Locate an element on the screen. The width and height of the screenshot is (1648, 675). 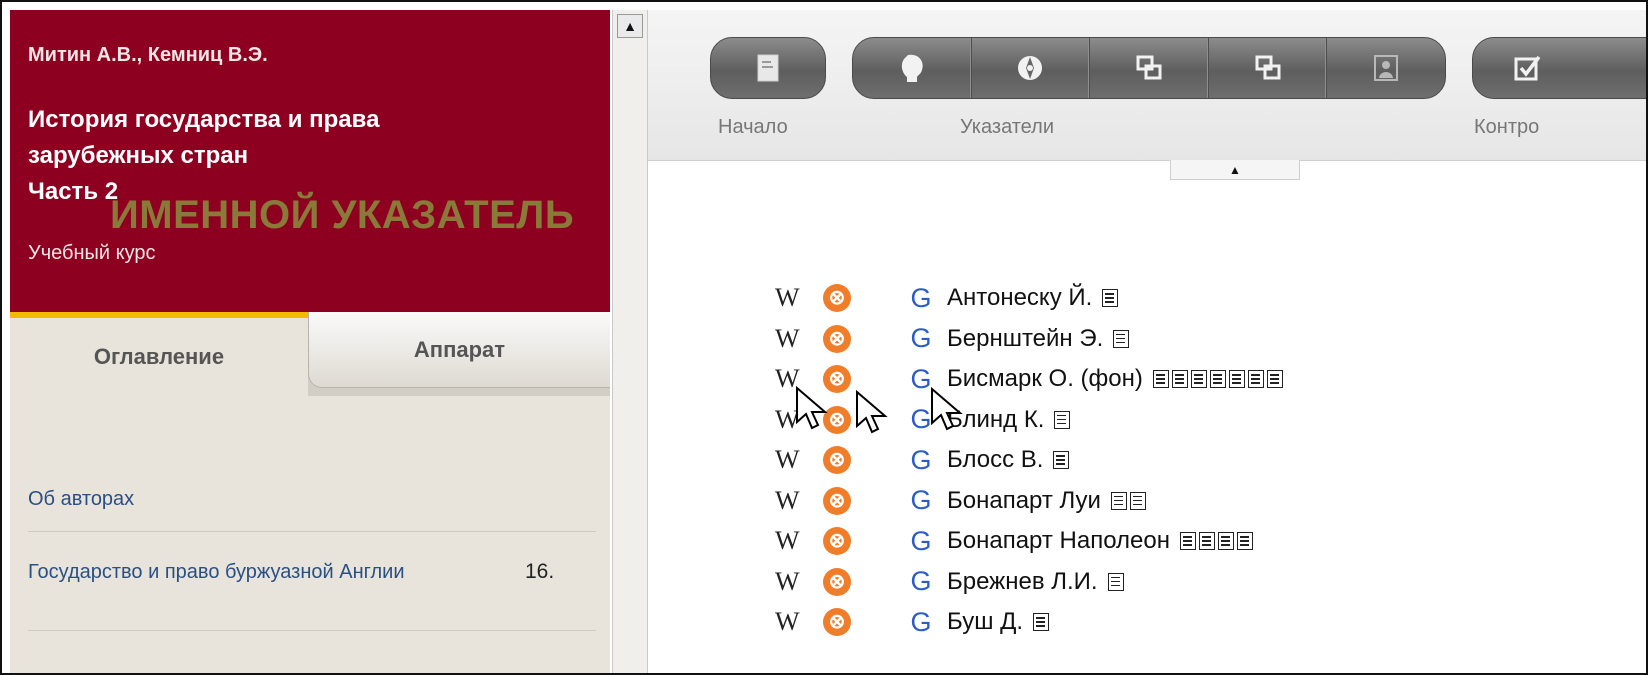
indexes-button-group is located at coordinates (1149, 68).